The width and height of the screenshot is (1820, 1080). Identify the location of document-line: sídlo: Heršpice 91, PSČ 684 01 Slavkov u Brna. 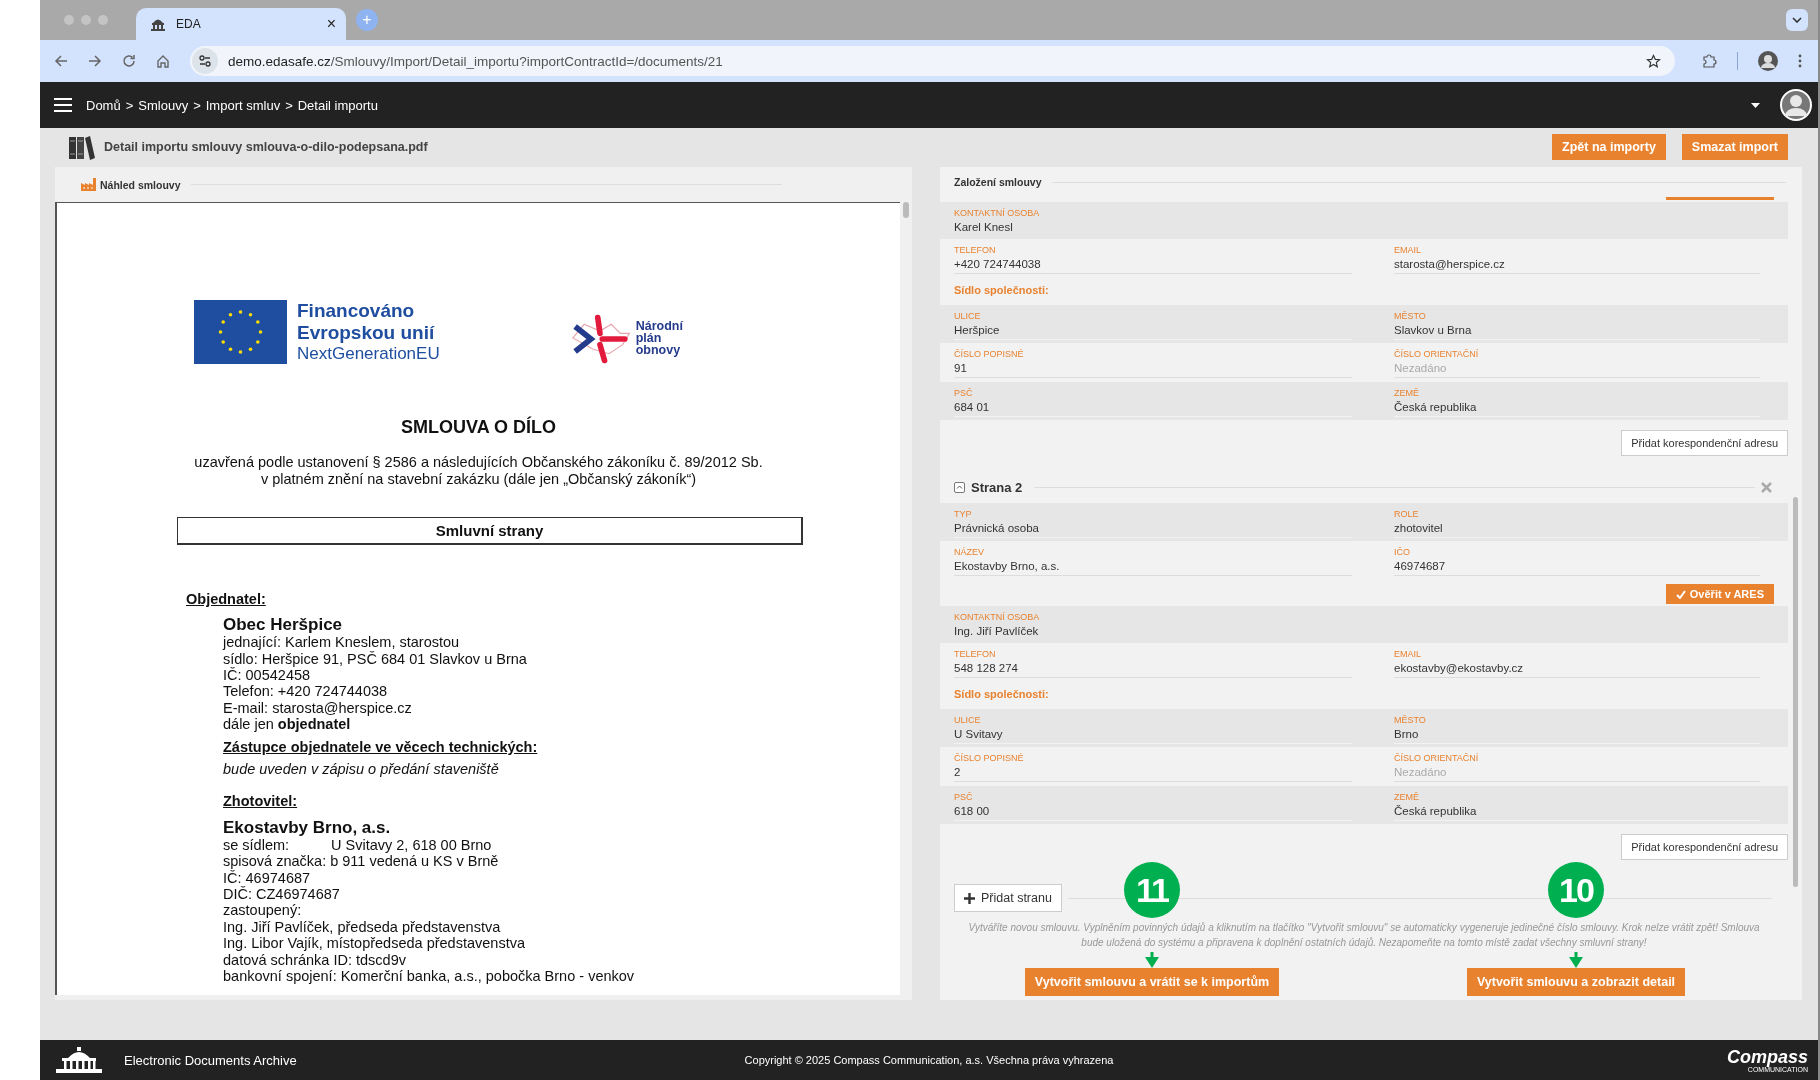
(375, 658).